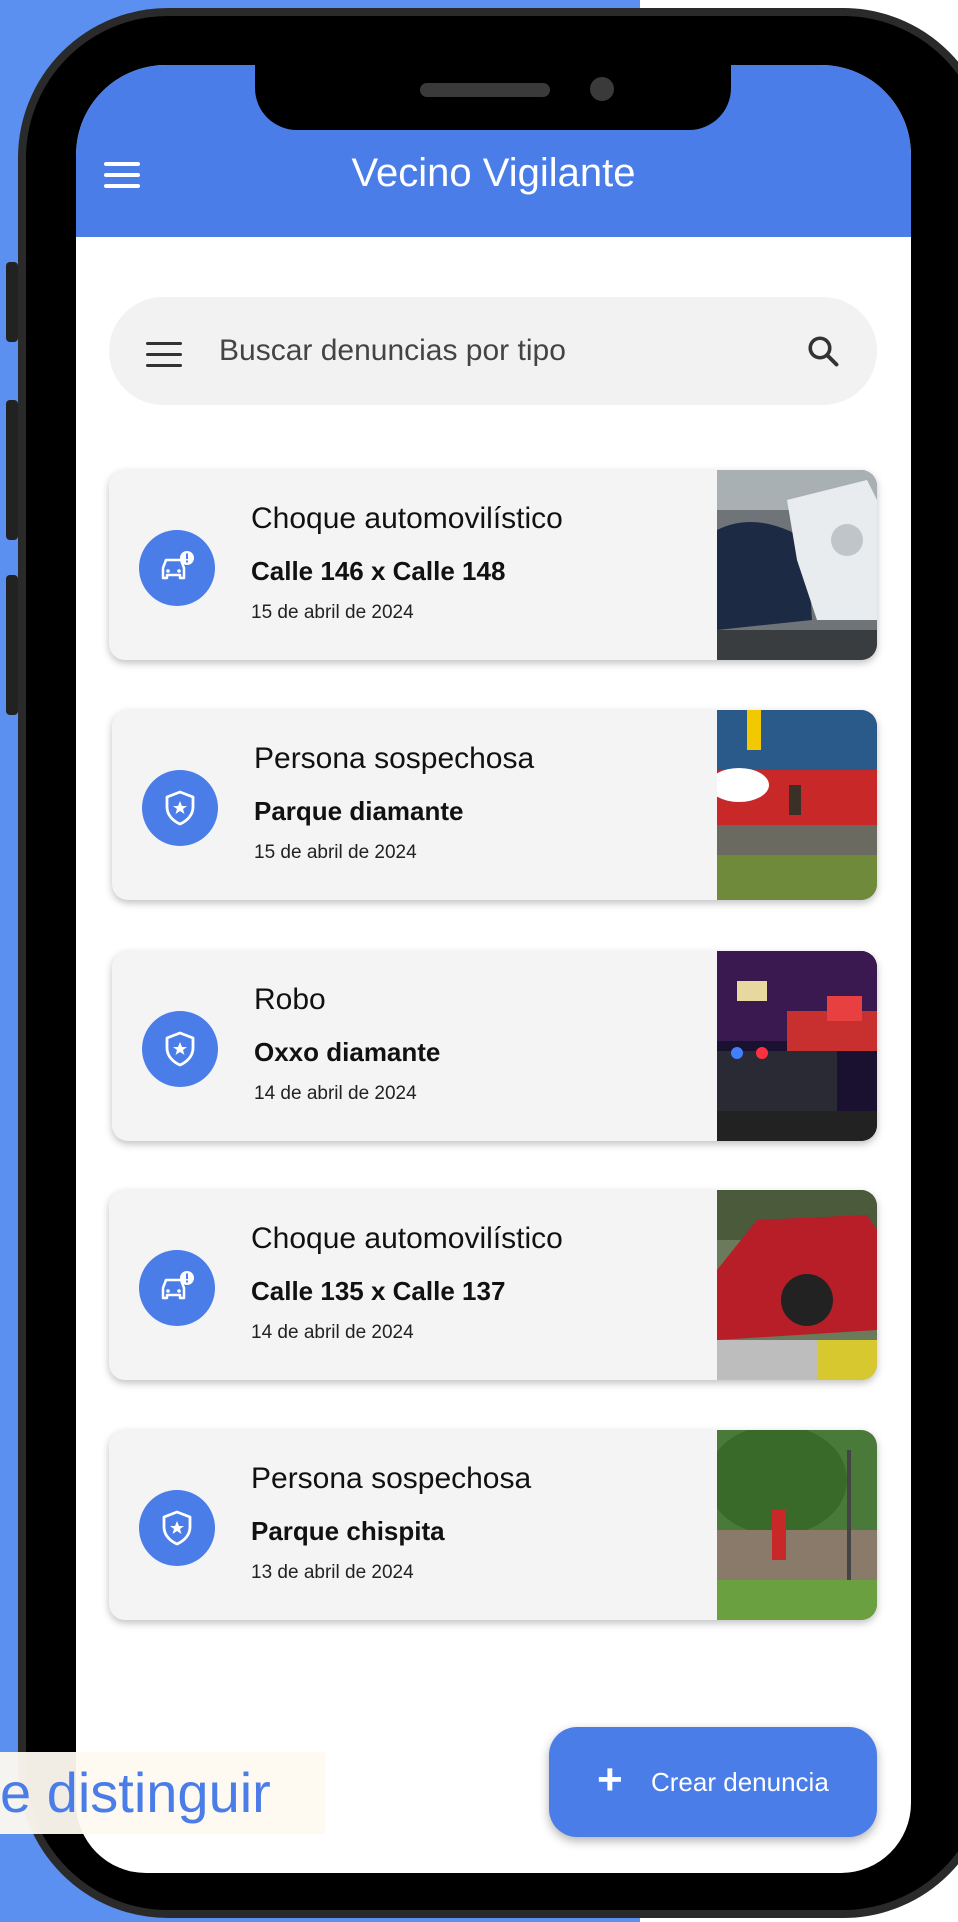  What do you see at coordinates (740, 1782) in the screenshot?
I see `create-report-label: Crear denuncia` at bounding box center [740, 1782].